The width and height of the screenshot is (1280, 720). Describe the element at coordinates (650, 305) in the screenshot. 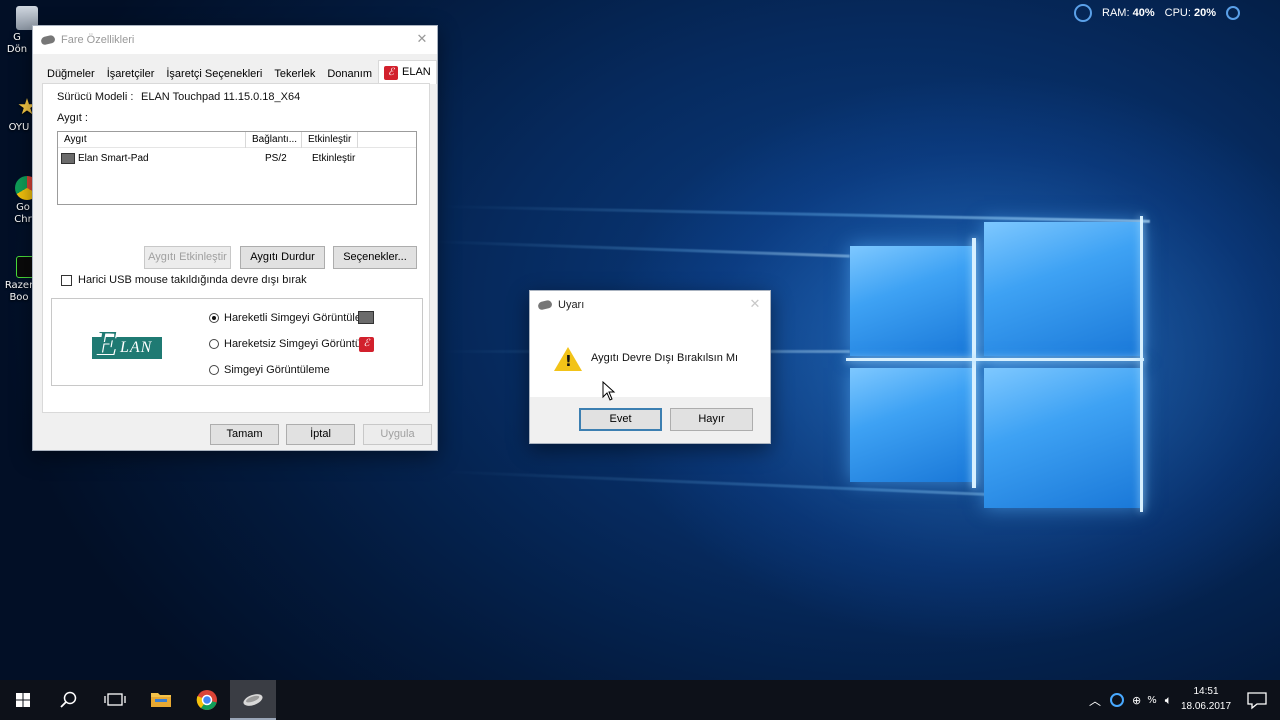

I see `warning-titlebar: Uyarı ✕` at that location.